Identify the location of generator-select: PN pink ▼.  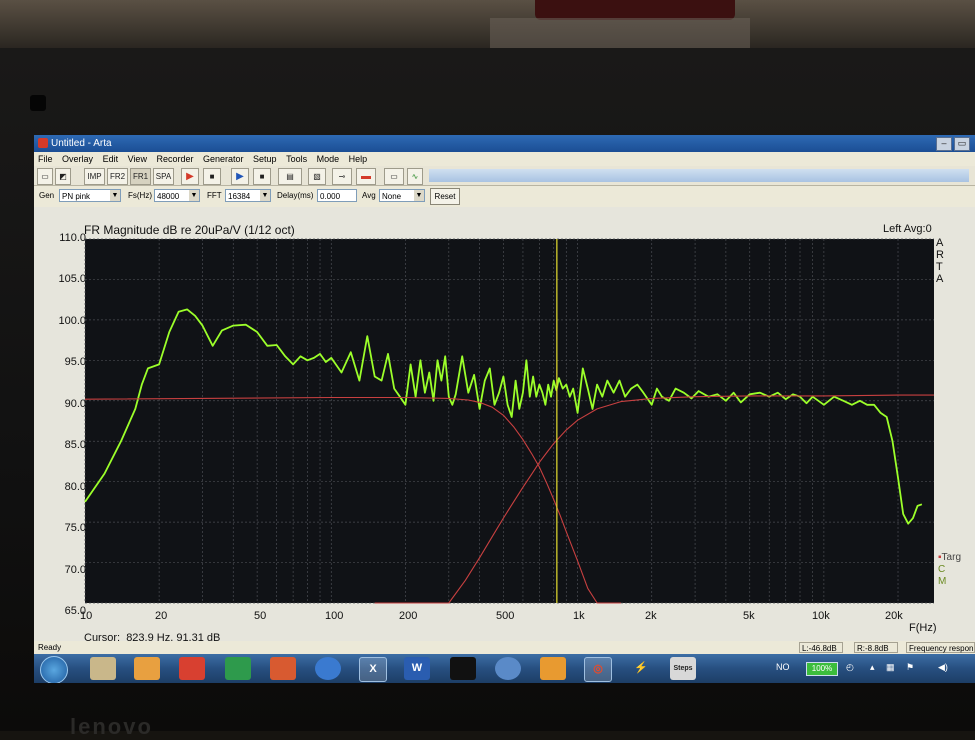
(90, 195).